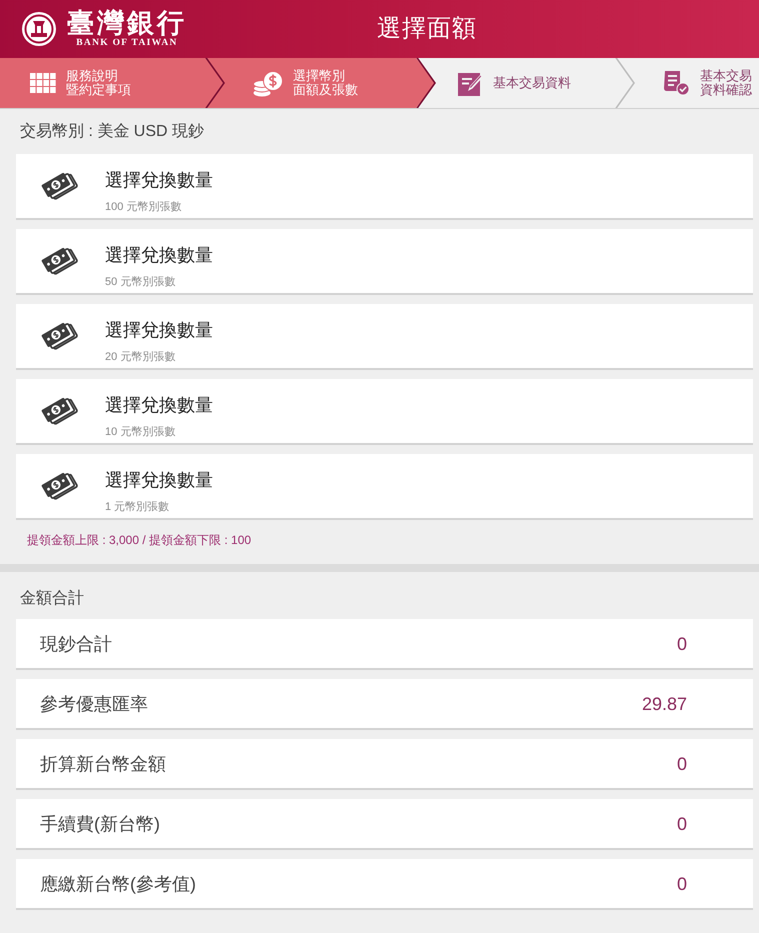 This screenshot has width=759, height=933. I want to click on denomination-caption: 100 元幣別張數, so click(143, 207).